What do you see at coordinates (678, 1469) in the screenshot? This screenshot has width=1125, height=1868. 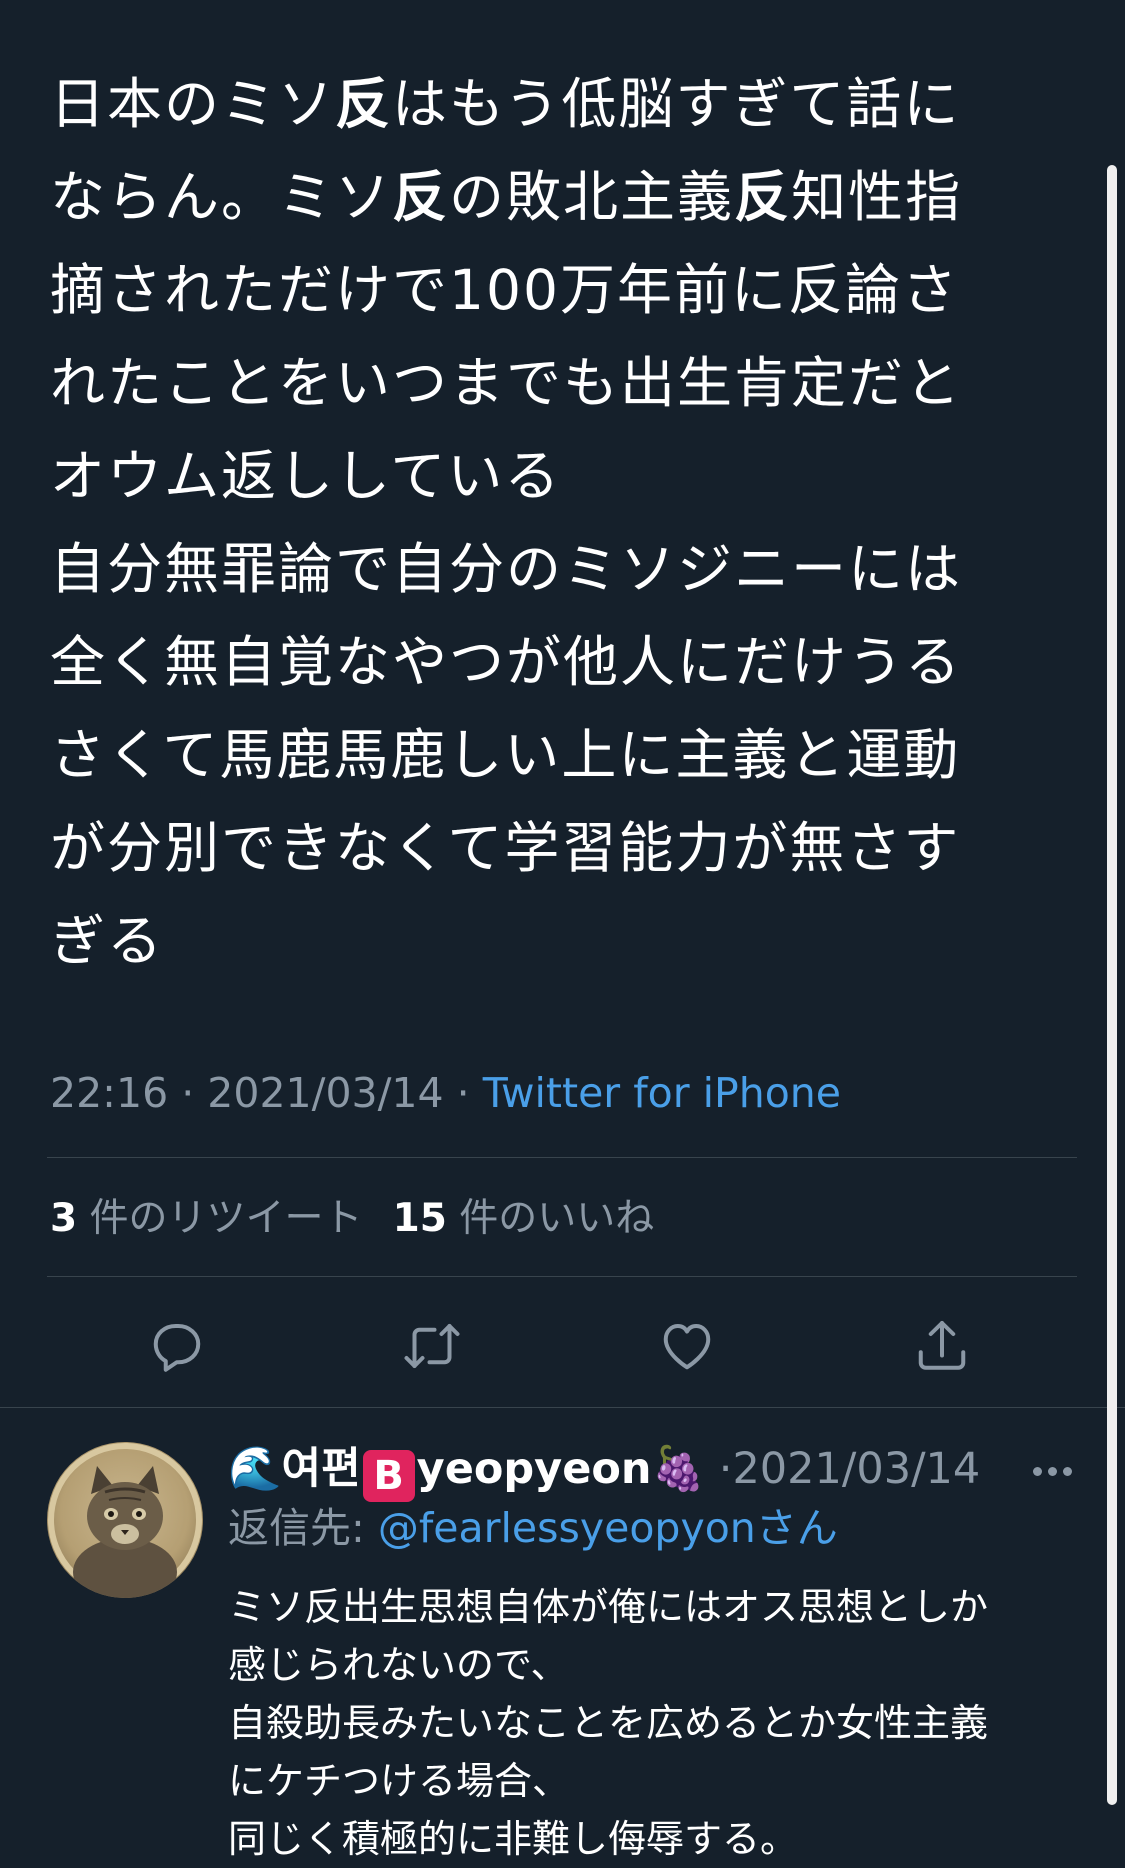 I see `grapes-emoji: 🍇` at bounding box center [678, 1469].